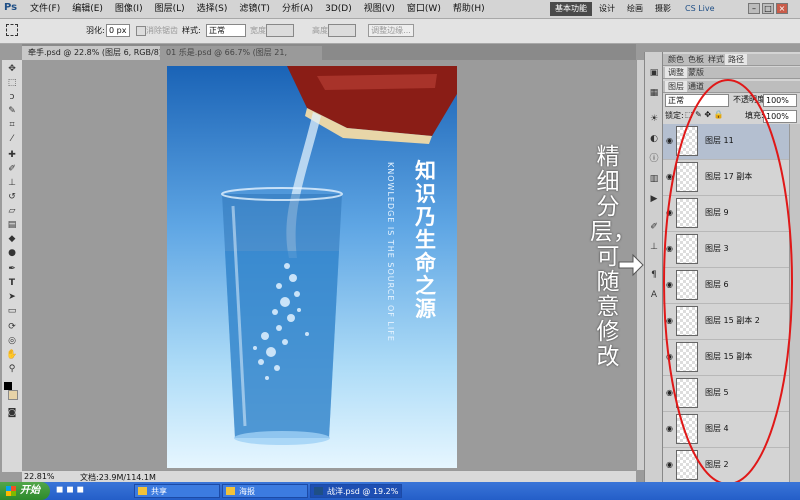 The width and height of the screenshot is (800, 500). Describe the element at coordinates (12, 311) in the screenshot. I see `shape-icon: ▭` at that location.